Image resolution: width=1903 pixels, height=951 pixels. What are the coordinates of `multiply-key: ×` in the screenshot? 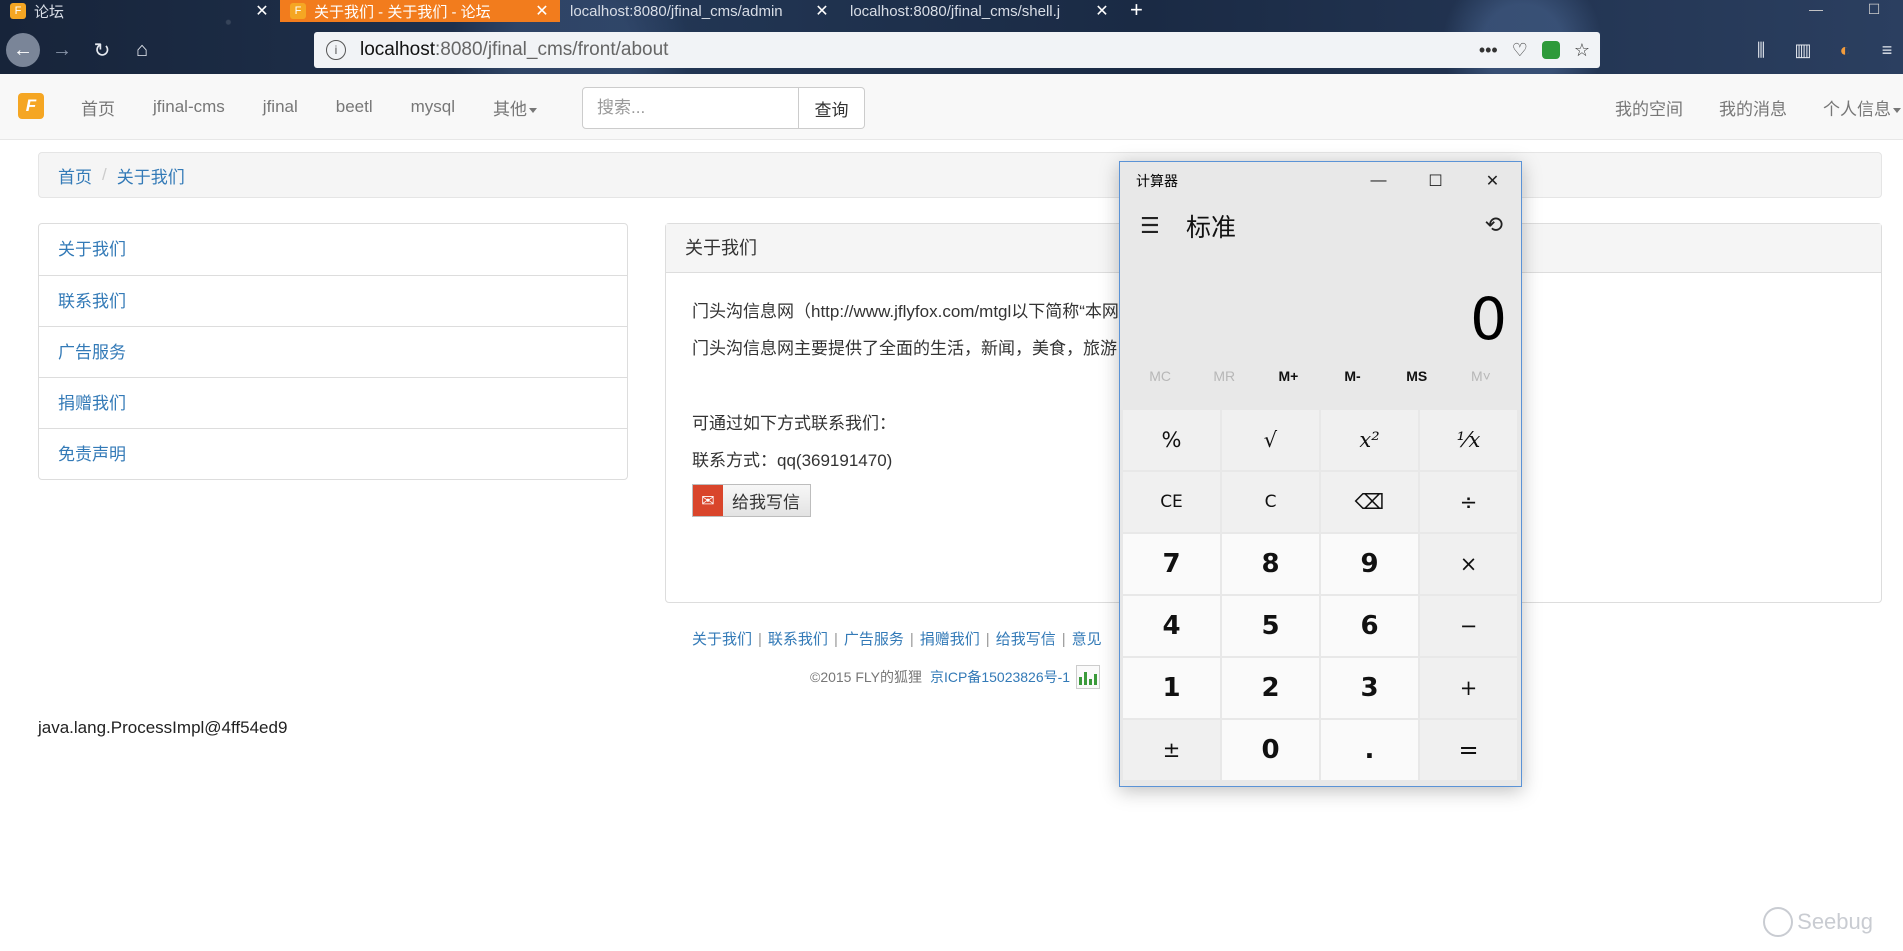 It's located at (1468, 564).